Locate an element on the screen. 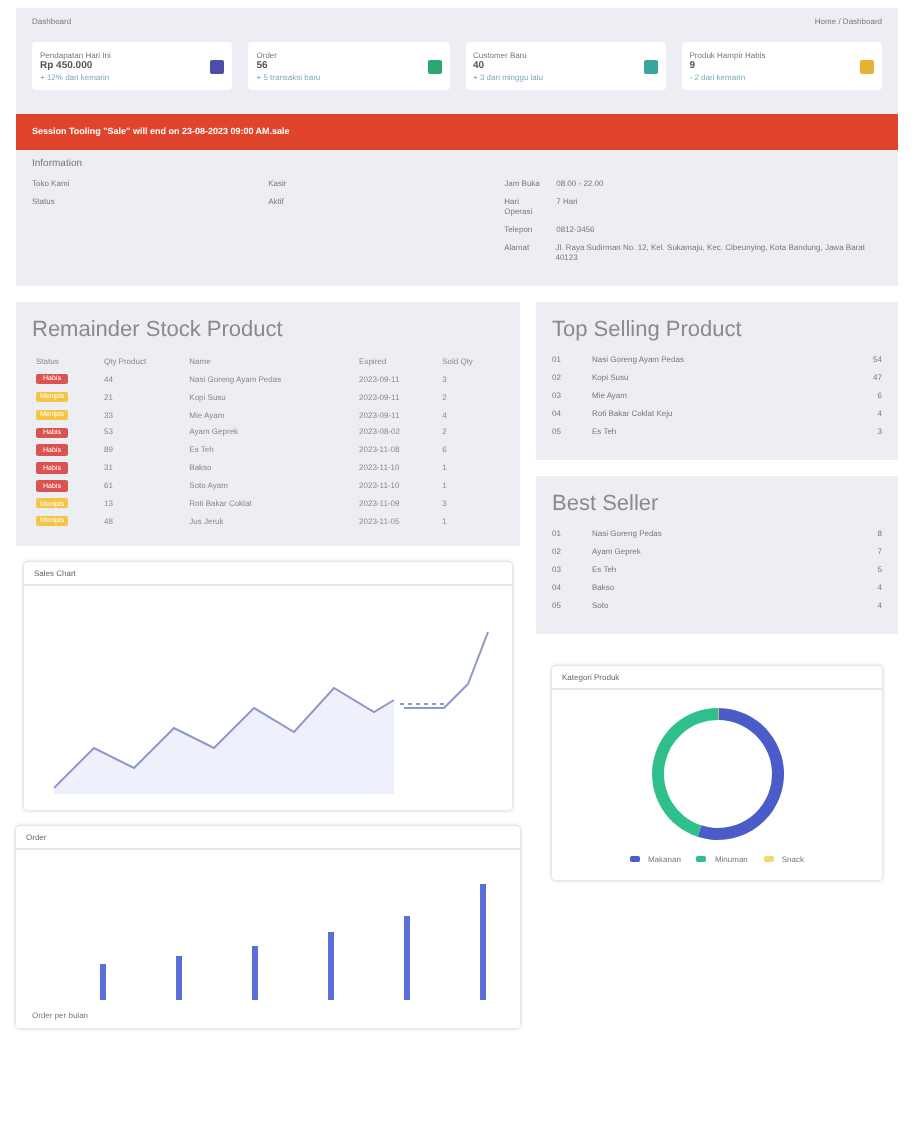  forecast-line is located at coordinates (422, 703).